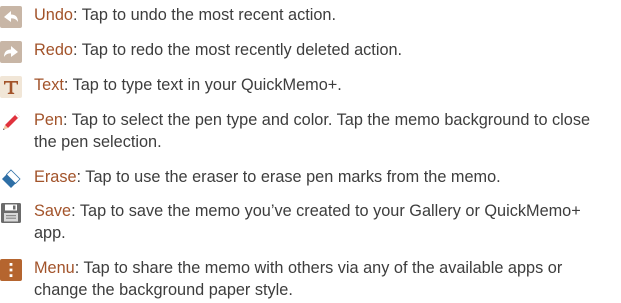 The height and width of the screenshot is (303, 621). I want to click on item-description: : Tap to type text in your QuickMemo+., so click(202, 85).